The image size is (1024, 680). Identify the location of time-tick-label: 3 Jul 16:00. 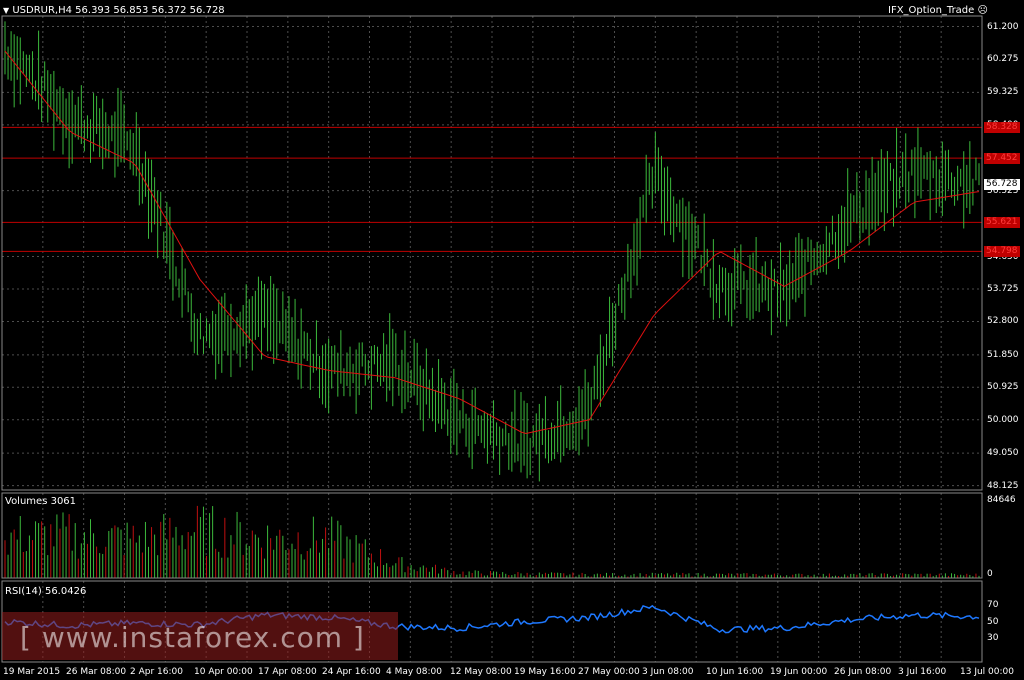
(922, 672).